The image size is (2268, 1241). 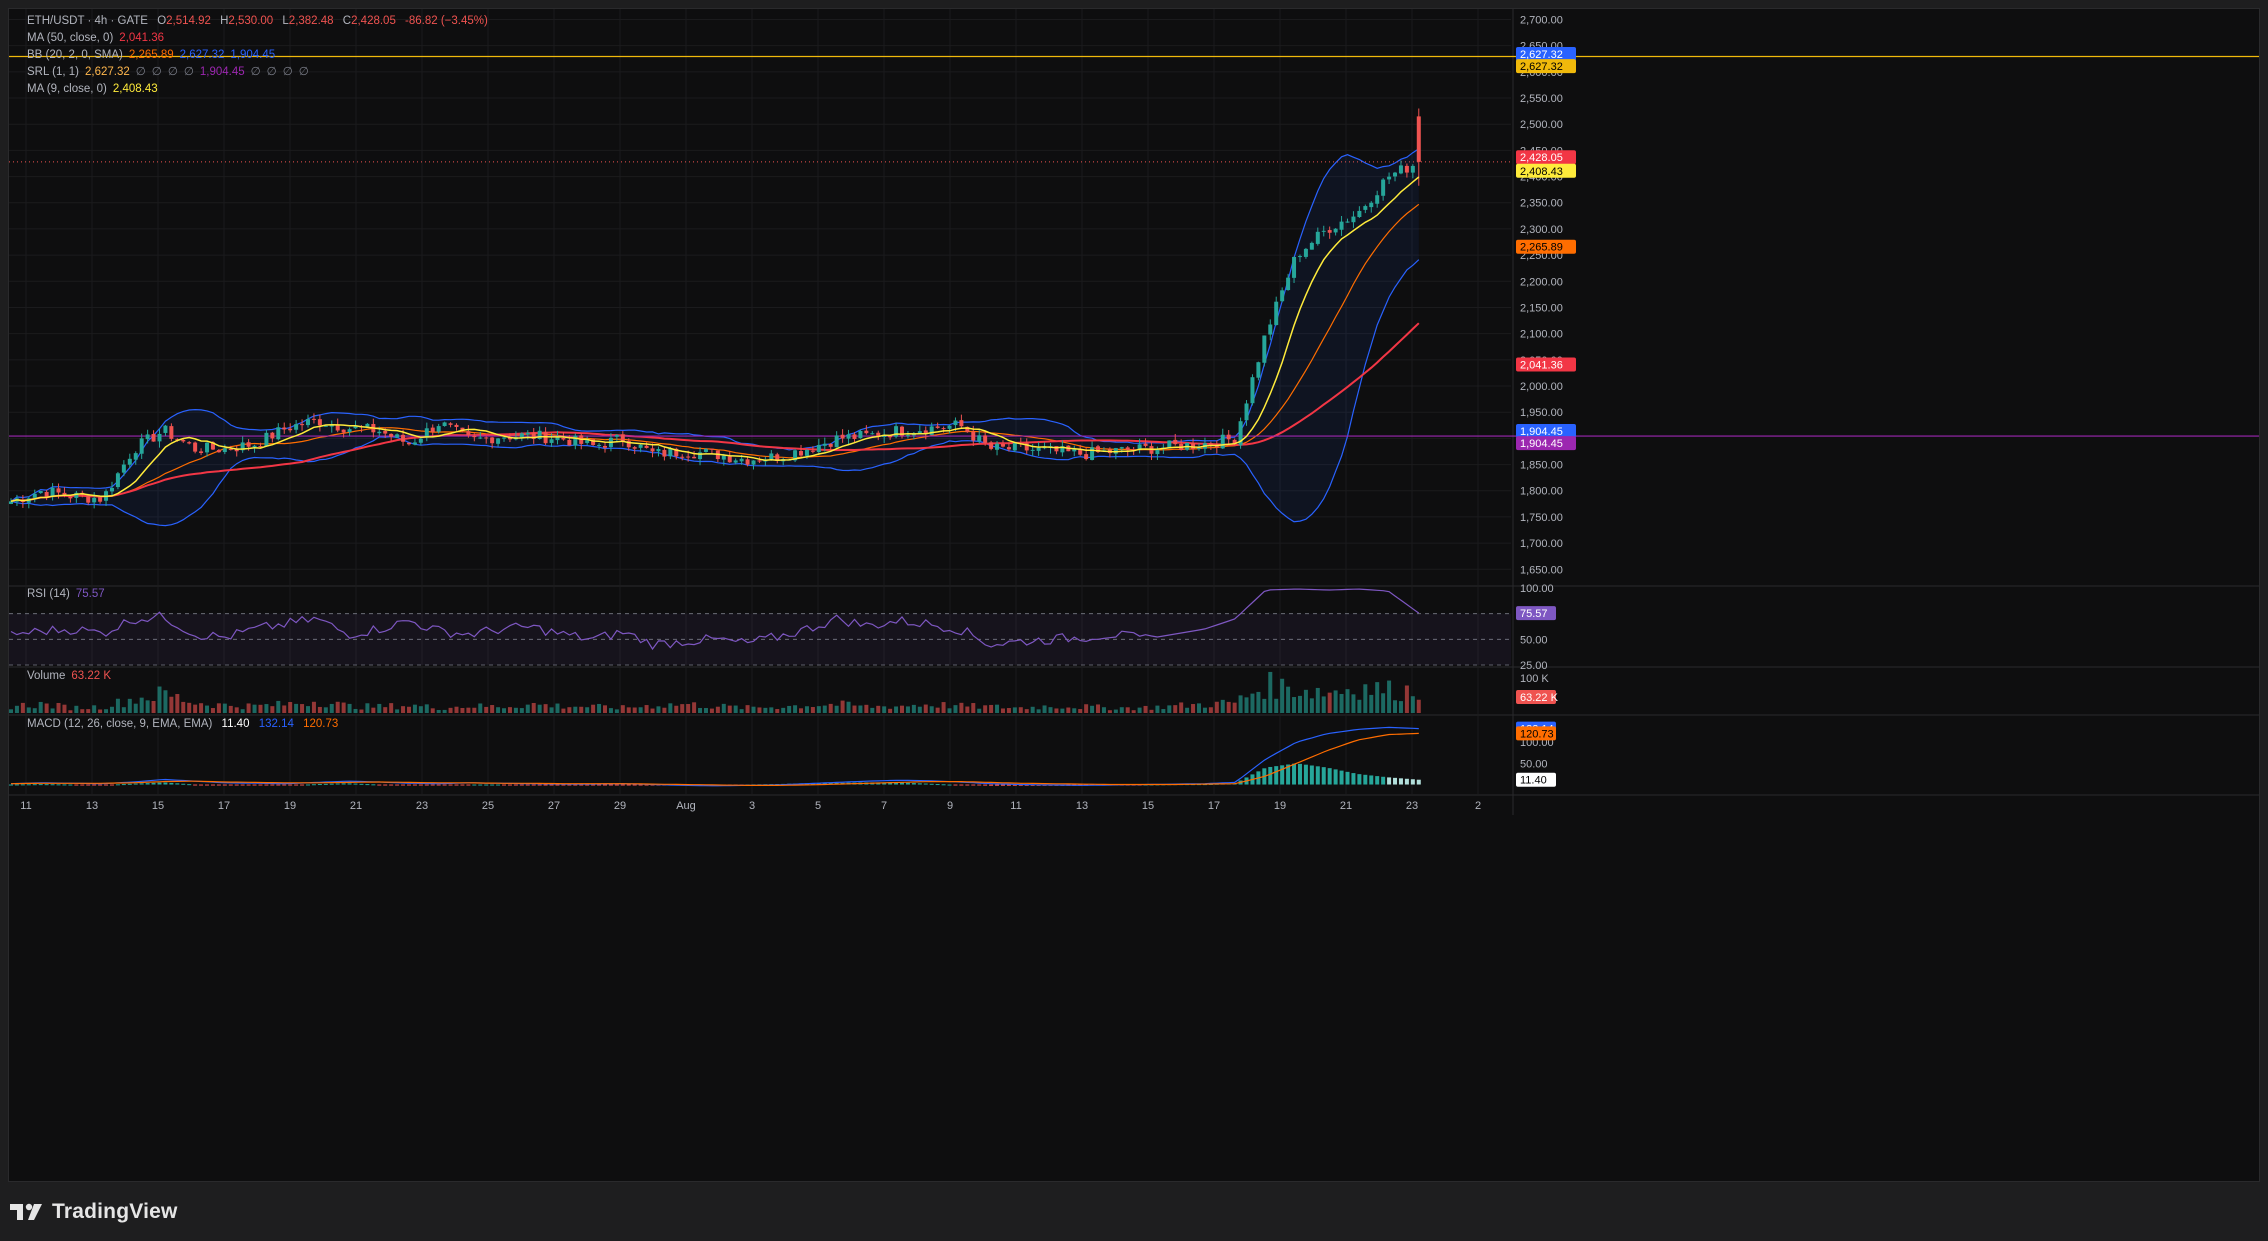 What do you see at coordinates (171, 89) in the screenshot?
I see `indicator-row: MA (9, close, 0) 2,408.43` at bounding box center [171, 89].